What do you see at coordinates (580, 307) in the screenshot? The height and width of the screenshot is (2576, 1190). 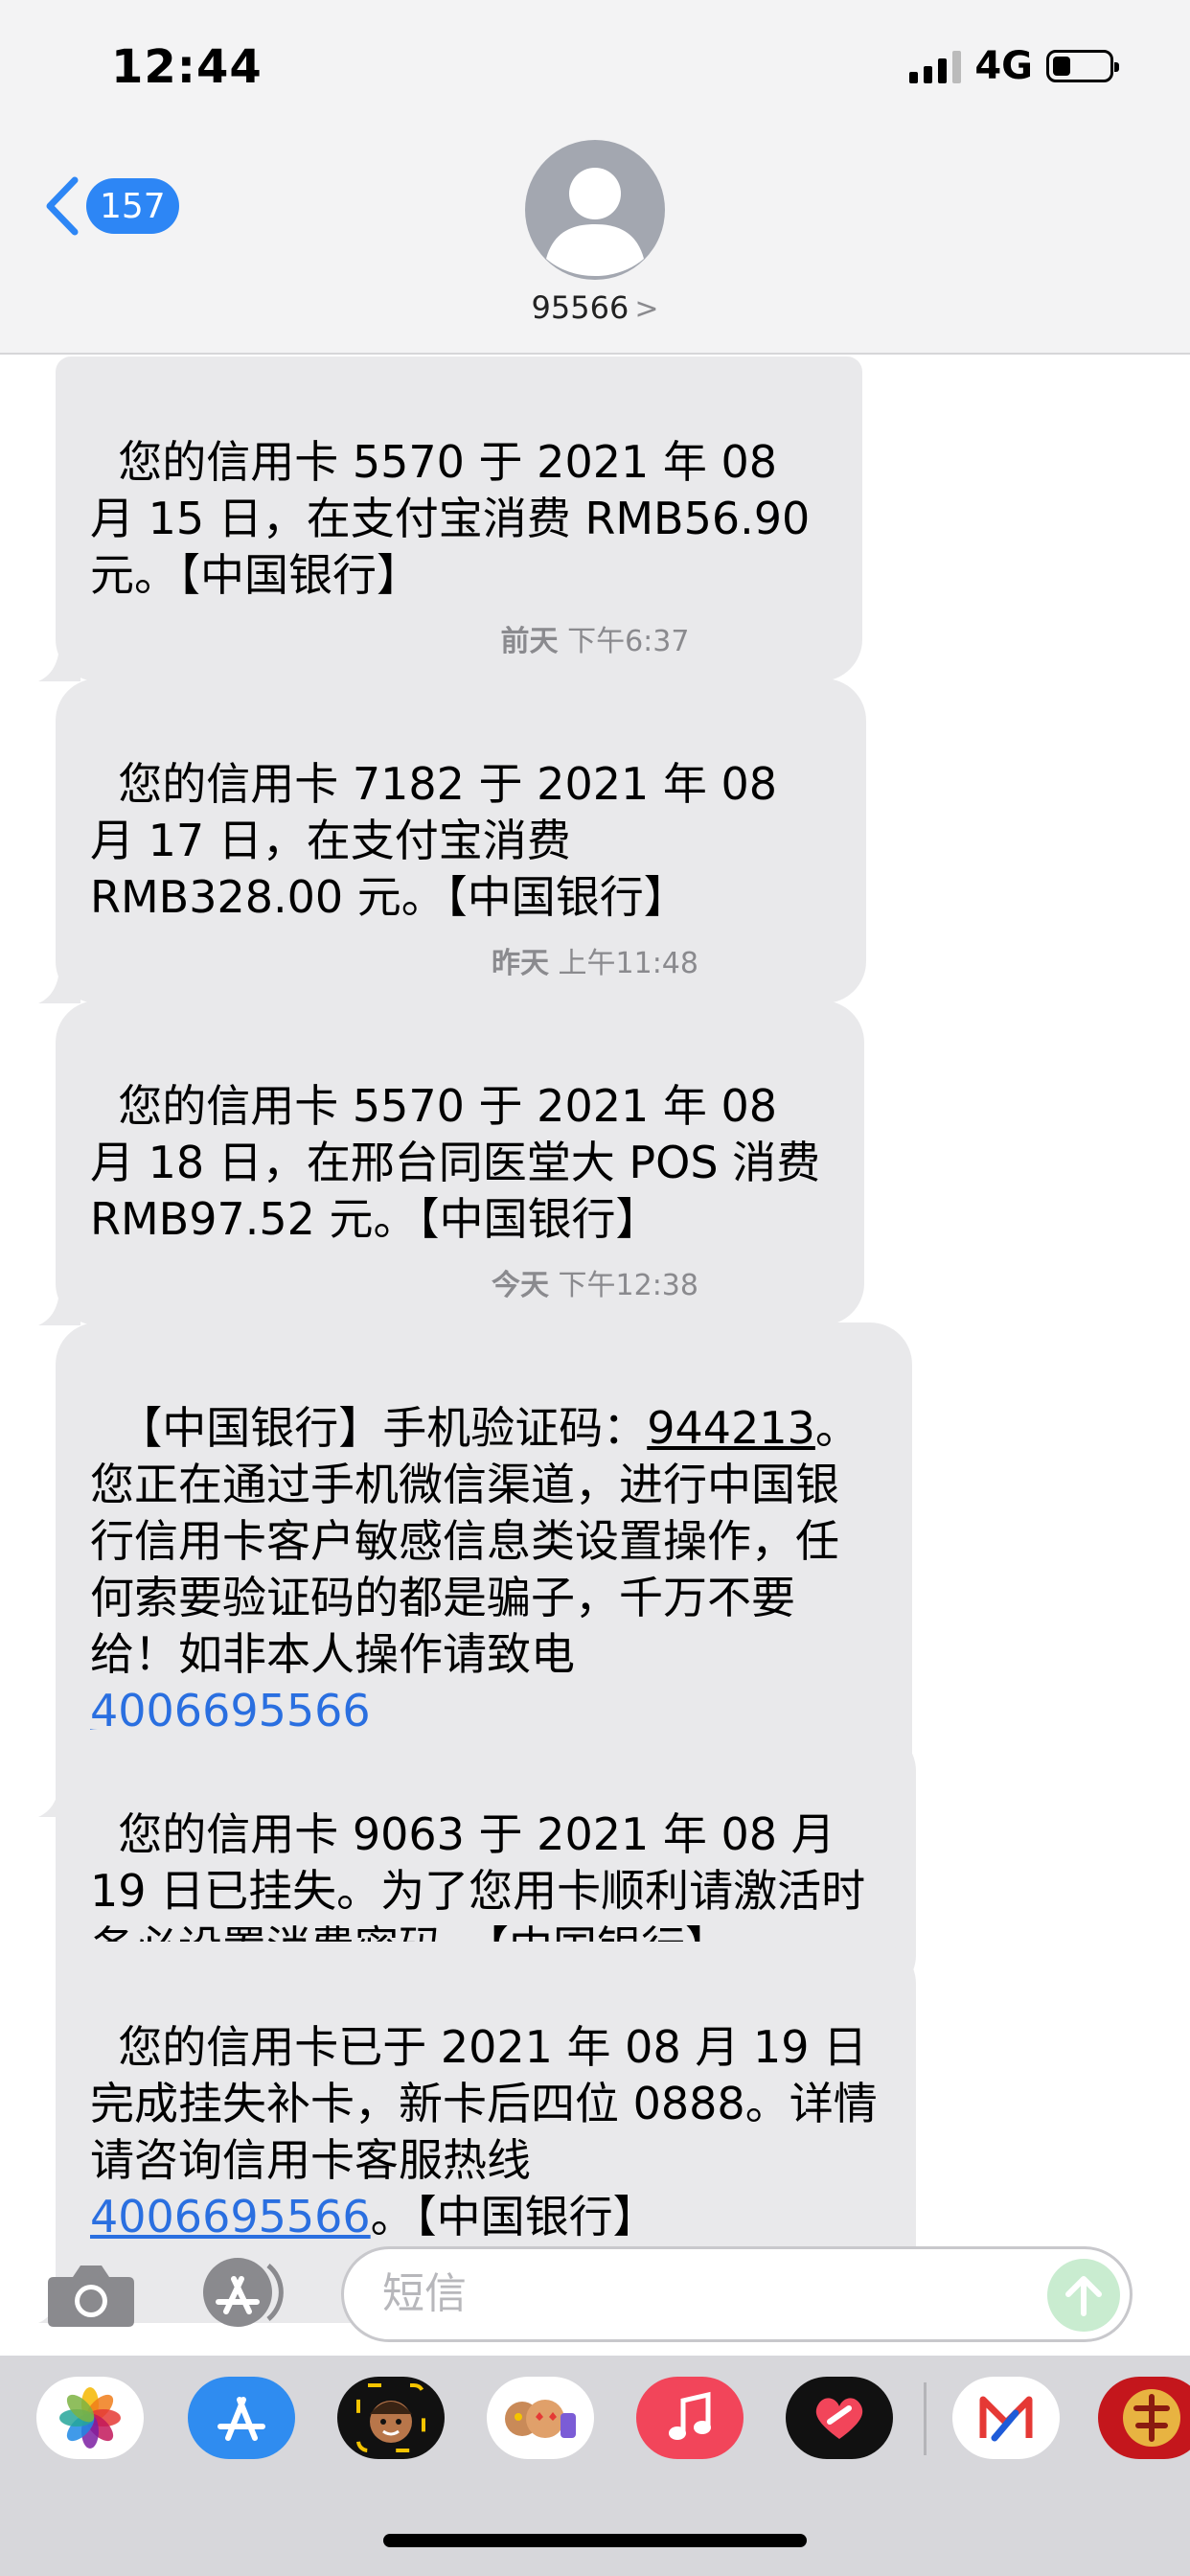 I see `contact-number: 95566` at bounding box center [580, 307].